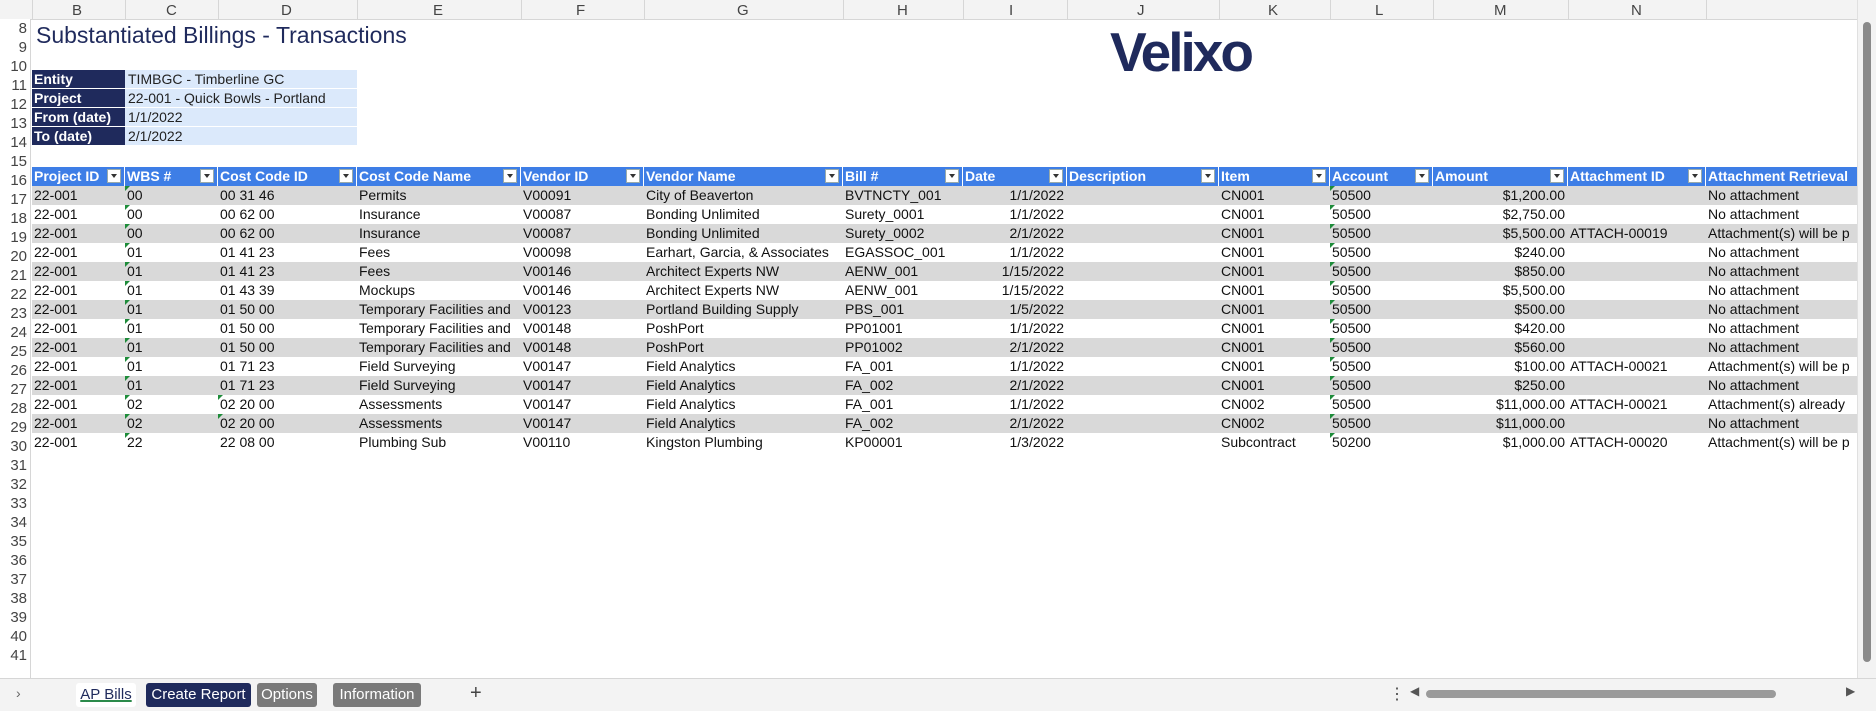 Image resolution: width=1876 pixels, height=711 pixels. I want to click on table-cell: FA_002, so click(903, 423).